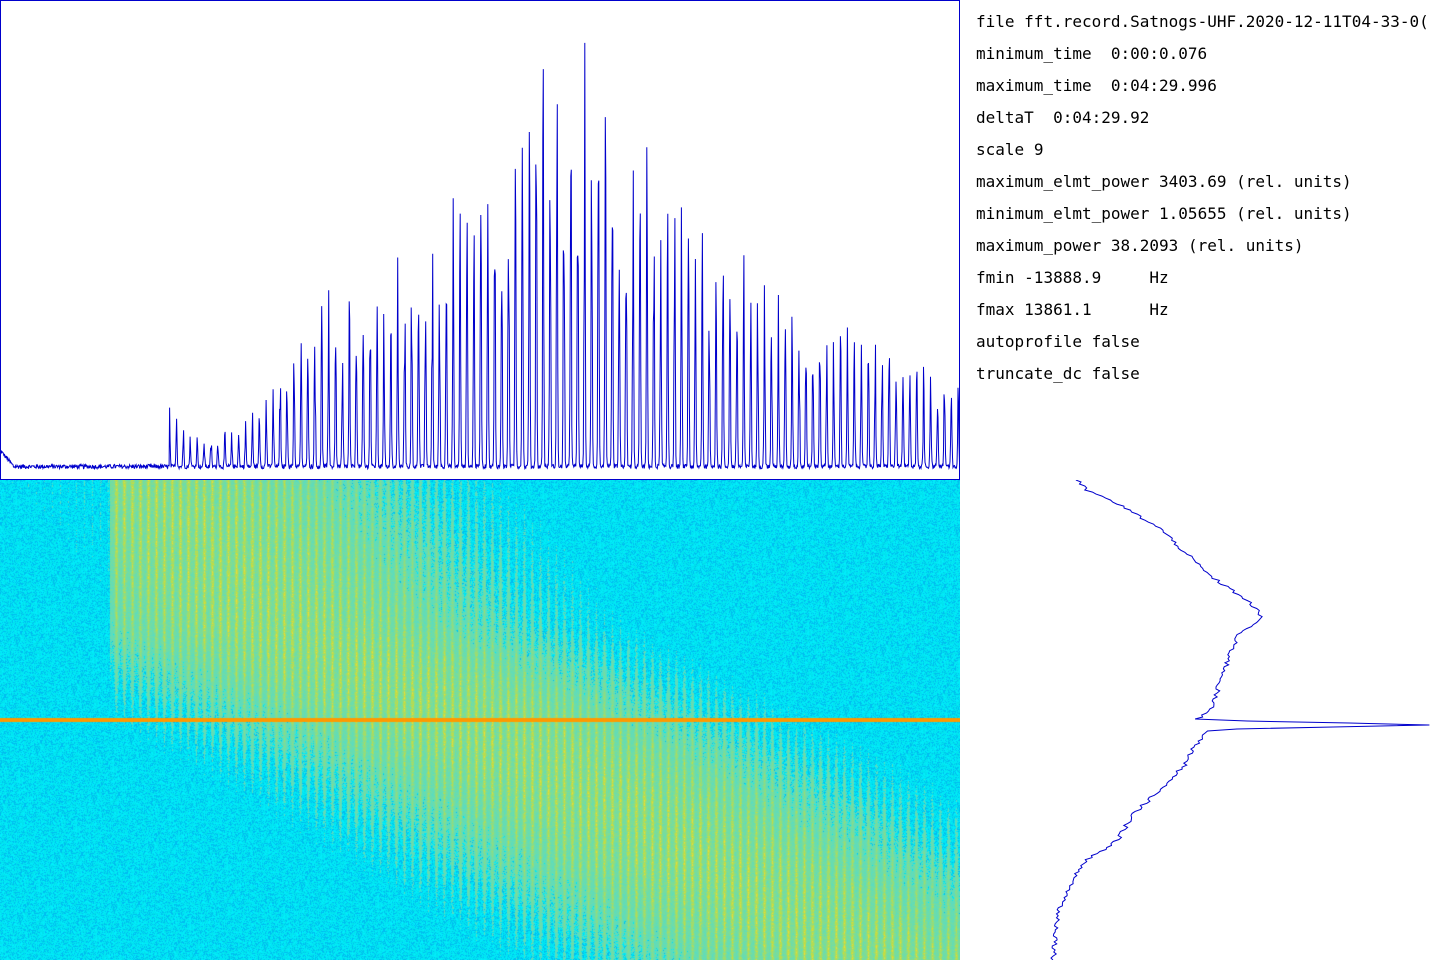 This screenshot has width=1440, height=964. What do you see at coordinates (1058, 341) in the screenshot?
I see `info-row-autoprofile: autoprofile false` at bounding box center [1058, 341].